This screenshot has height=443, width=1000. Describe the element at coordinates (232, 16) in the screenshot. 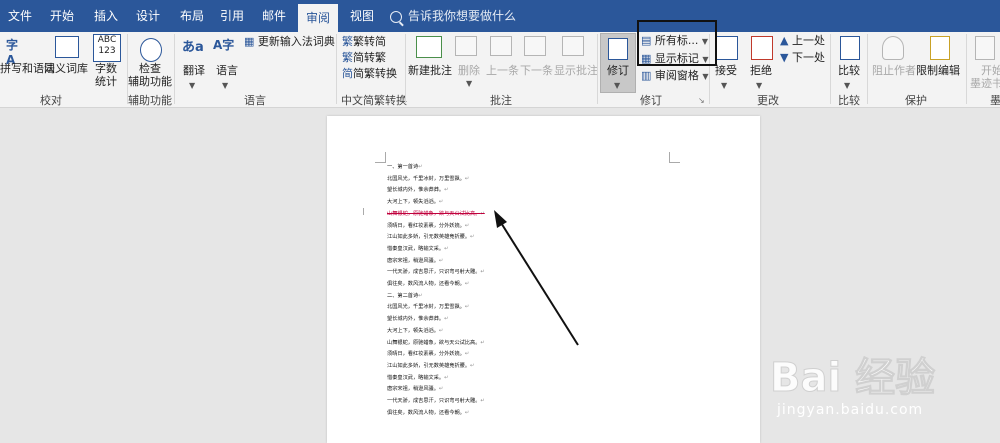

I see `tab-references: 引用` at that location.